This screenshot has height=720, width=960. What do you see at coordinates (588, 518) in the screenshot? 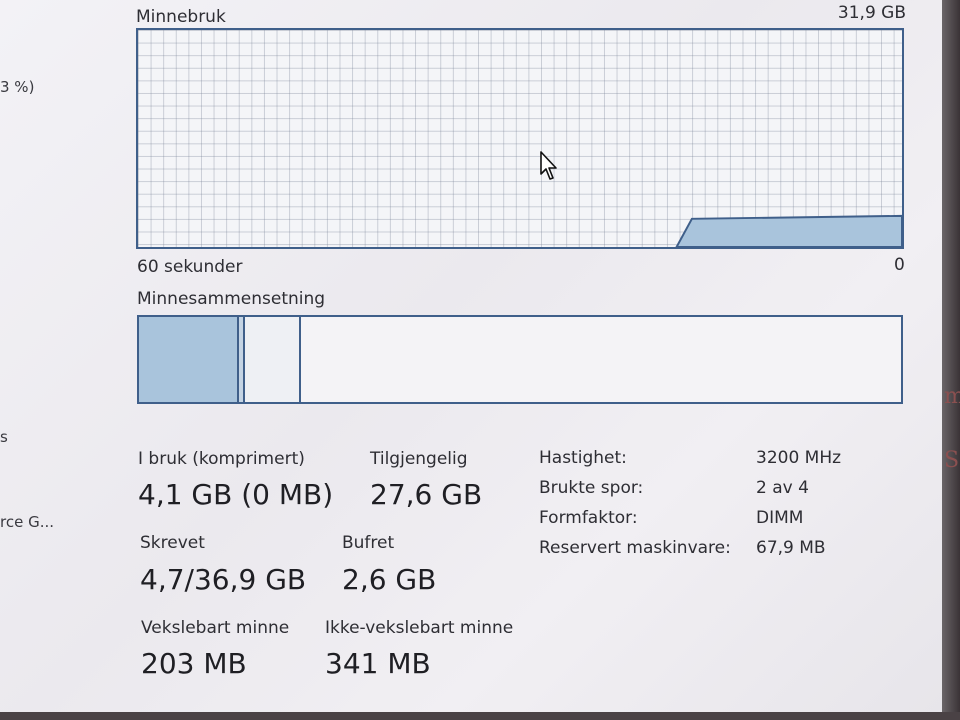
I see `form-factor-label: Formfaktor:` at bounding box center [588, 518].